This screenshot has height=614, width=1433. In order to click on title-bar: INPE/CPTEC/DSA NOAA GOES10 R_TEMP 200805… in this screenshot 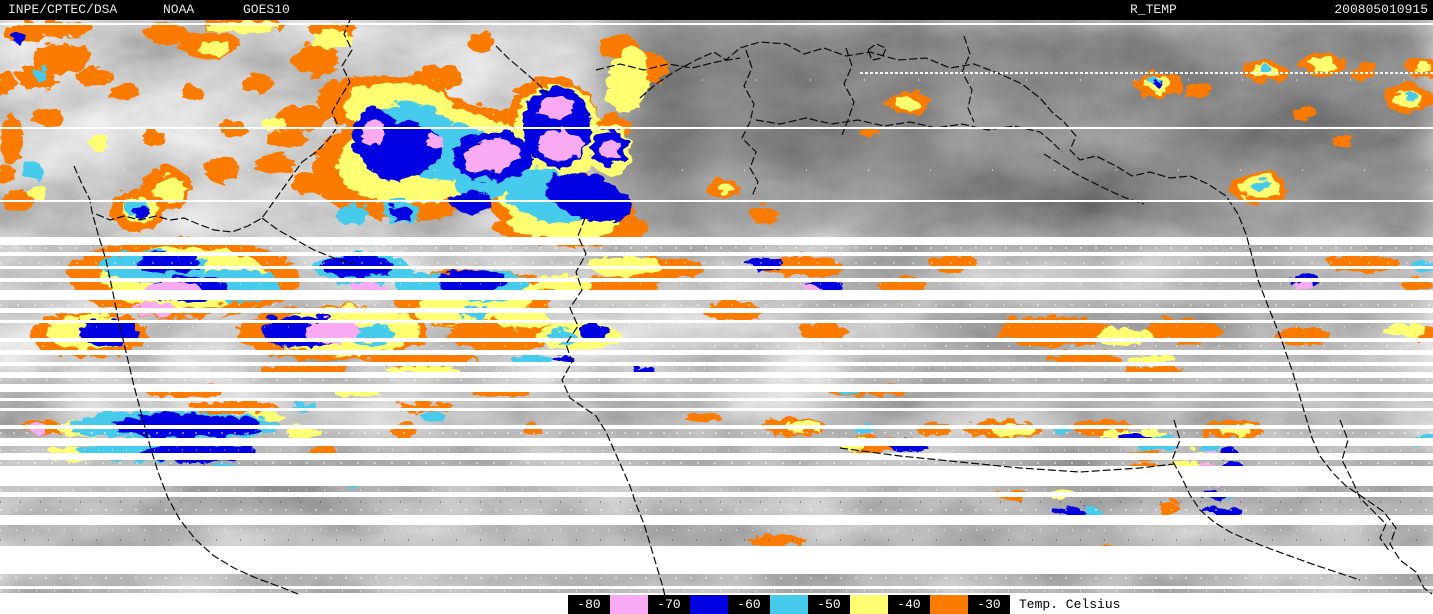, I will do `click(716, 10)`.